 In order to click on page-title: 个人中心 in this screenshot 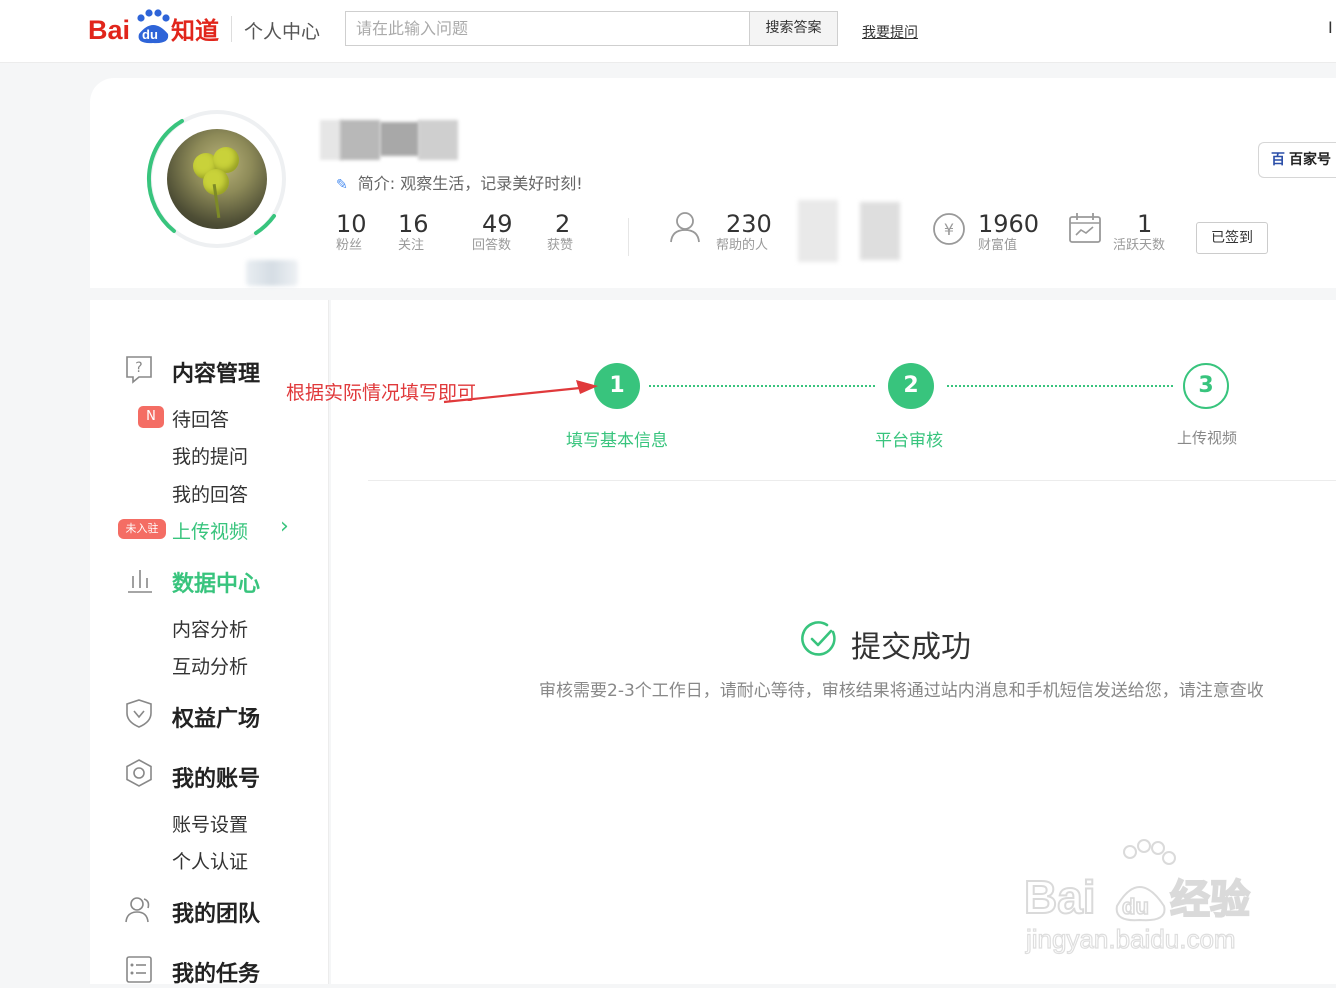, I will do `click(282, 32)`.